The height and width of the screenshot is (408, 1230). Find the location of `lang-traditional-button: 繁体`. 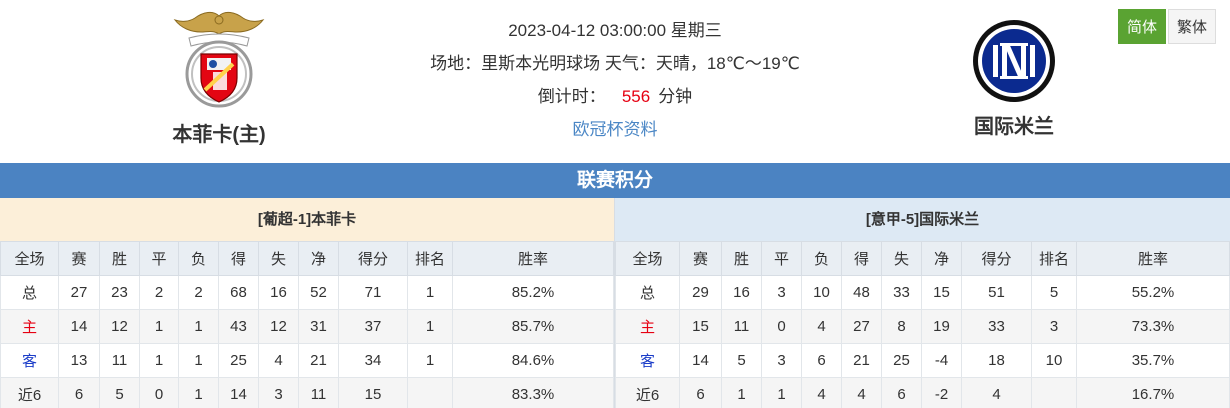

lang-traditional-button: 繁体 is located at coordinates (1192, 26).